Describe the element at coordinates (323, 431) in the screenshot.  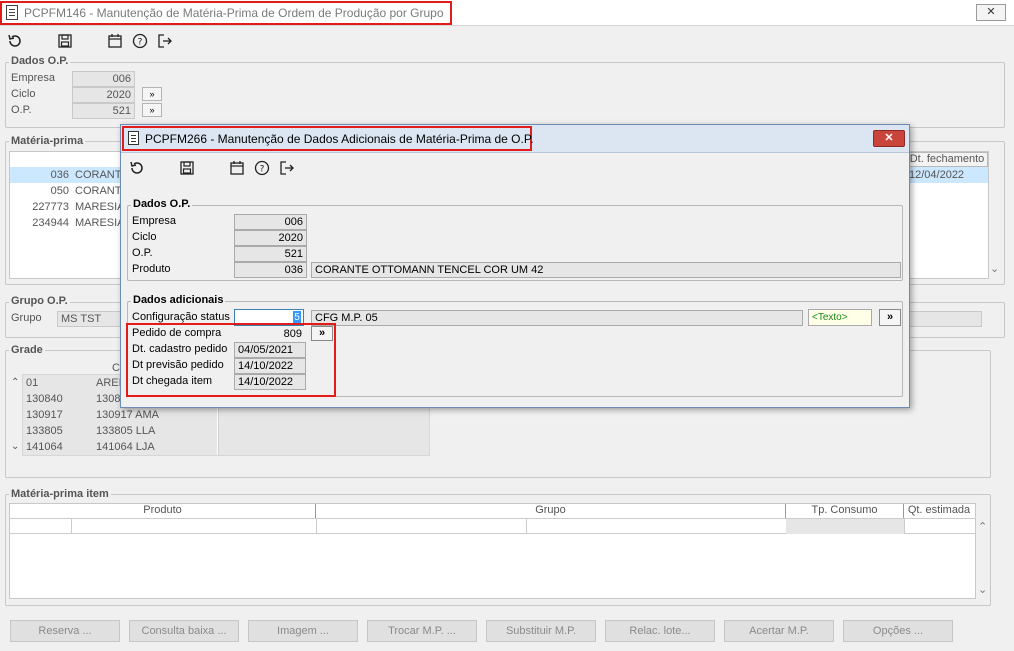
I see `grade-extra-cells` at that location.